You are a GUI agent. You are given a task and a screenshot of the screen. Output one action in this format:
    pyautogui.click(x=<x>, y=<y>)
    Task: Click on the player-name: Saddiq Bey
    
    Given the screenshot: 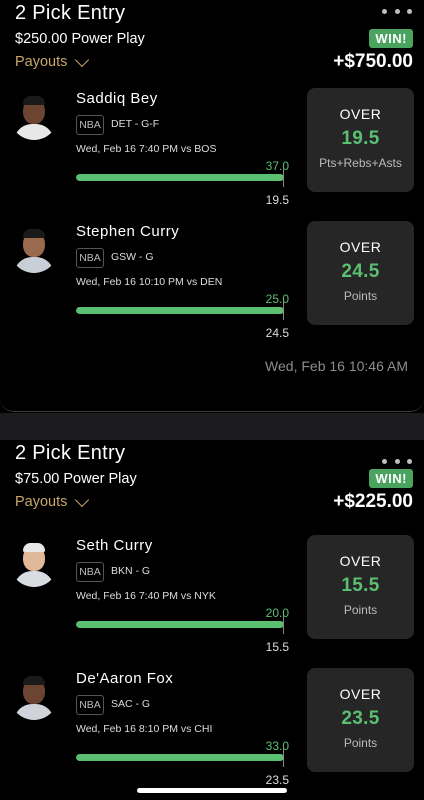 What is the action you would take?
    pyautogui.click(x=117, y=98)
    